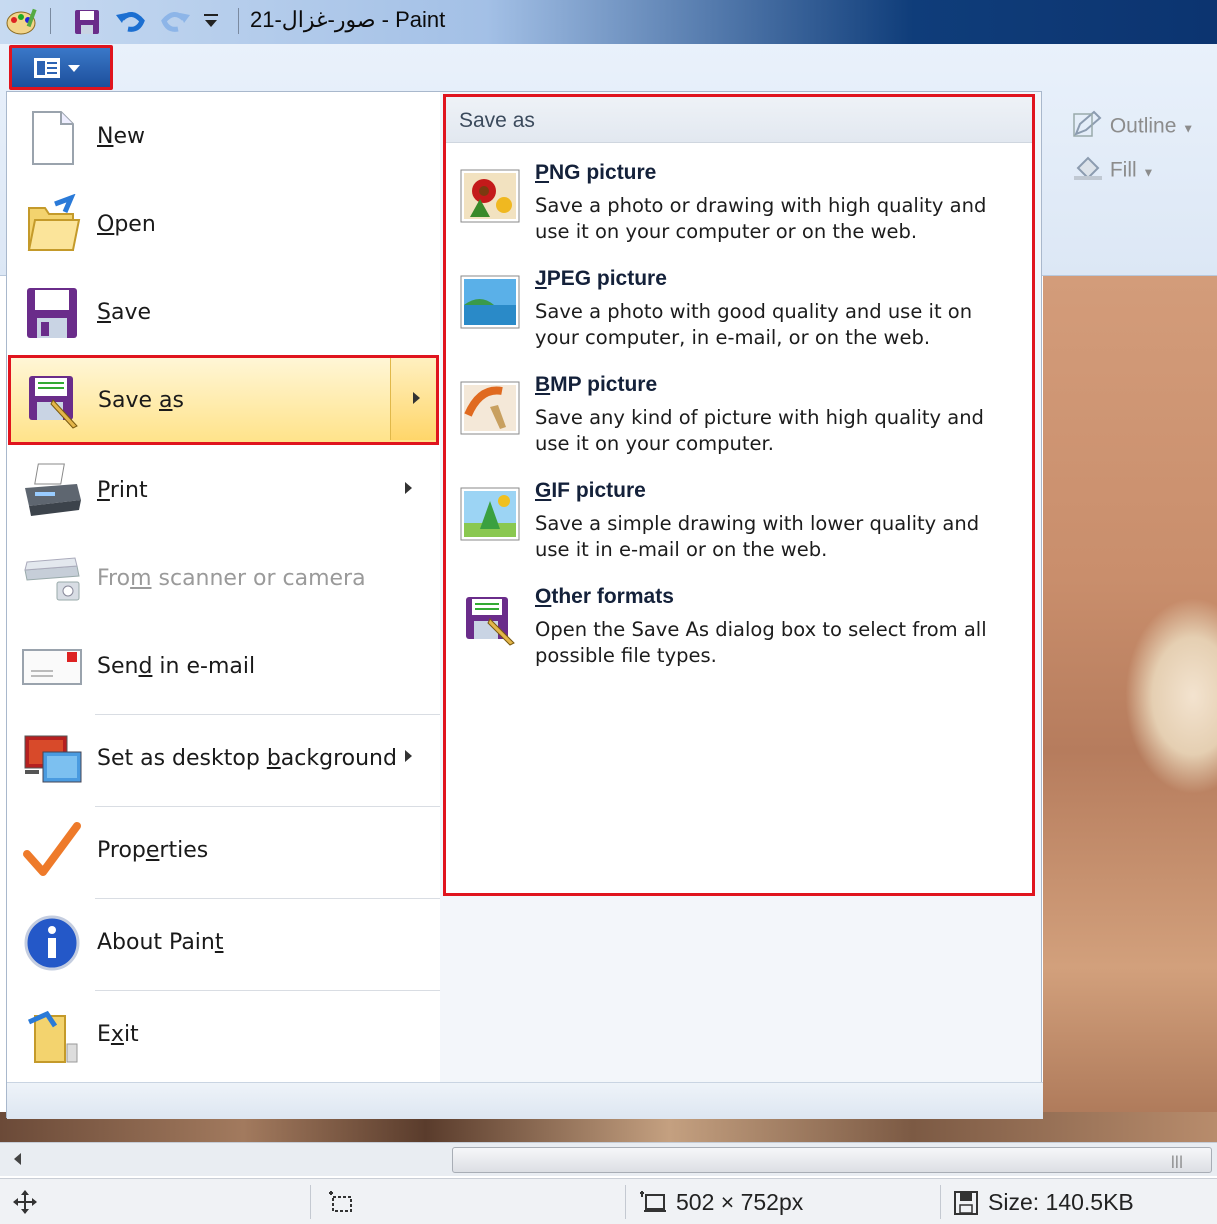  Describe the element at coordinates (608, 1201) in the screenshot. I see `status-bar: 502 × 752px Size: 140.5KB` at that location.